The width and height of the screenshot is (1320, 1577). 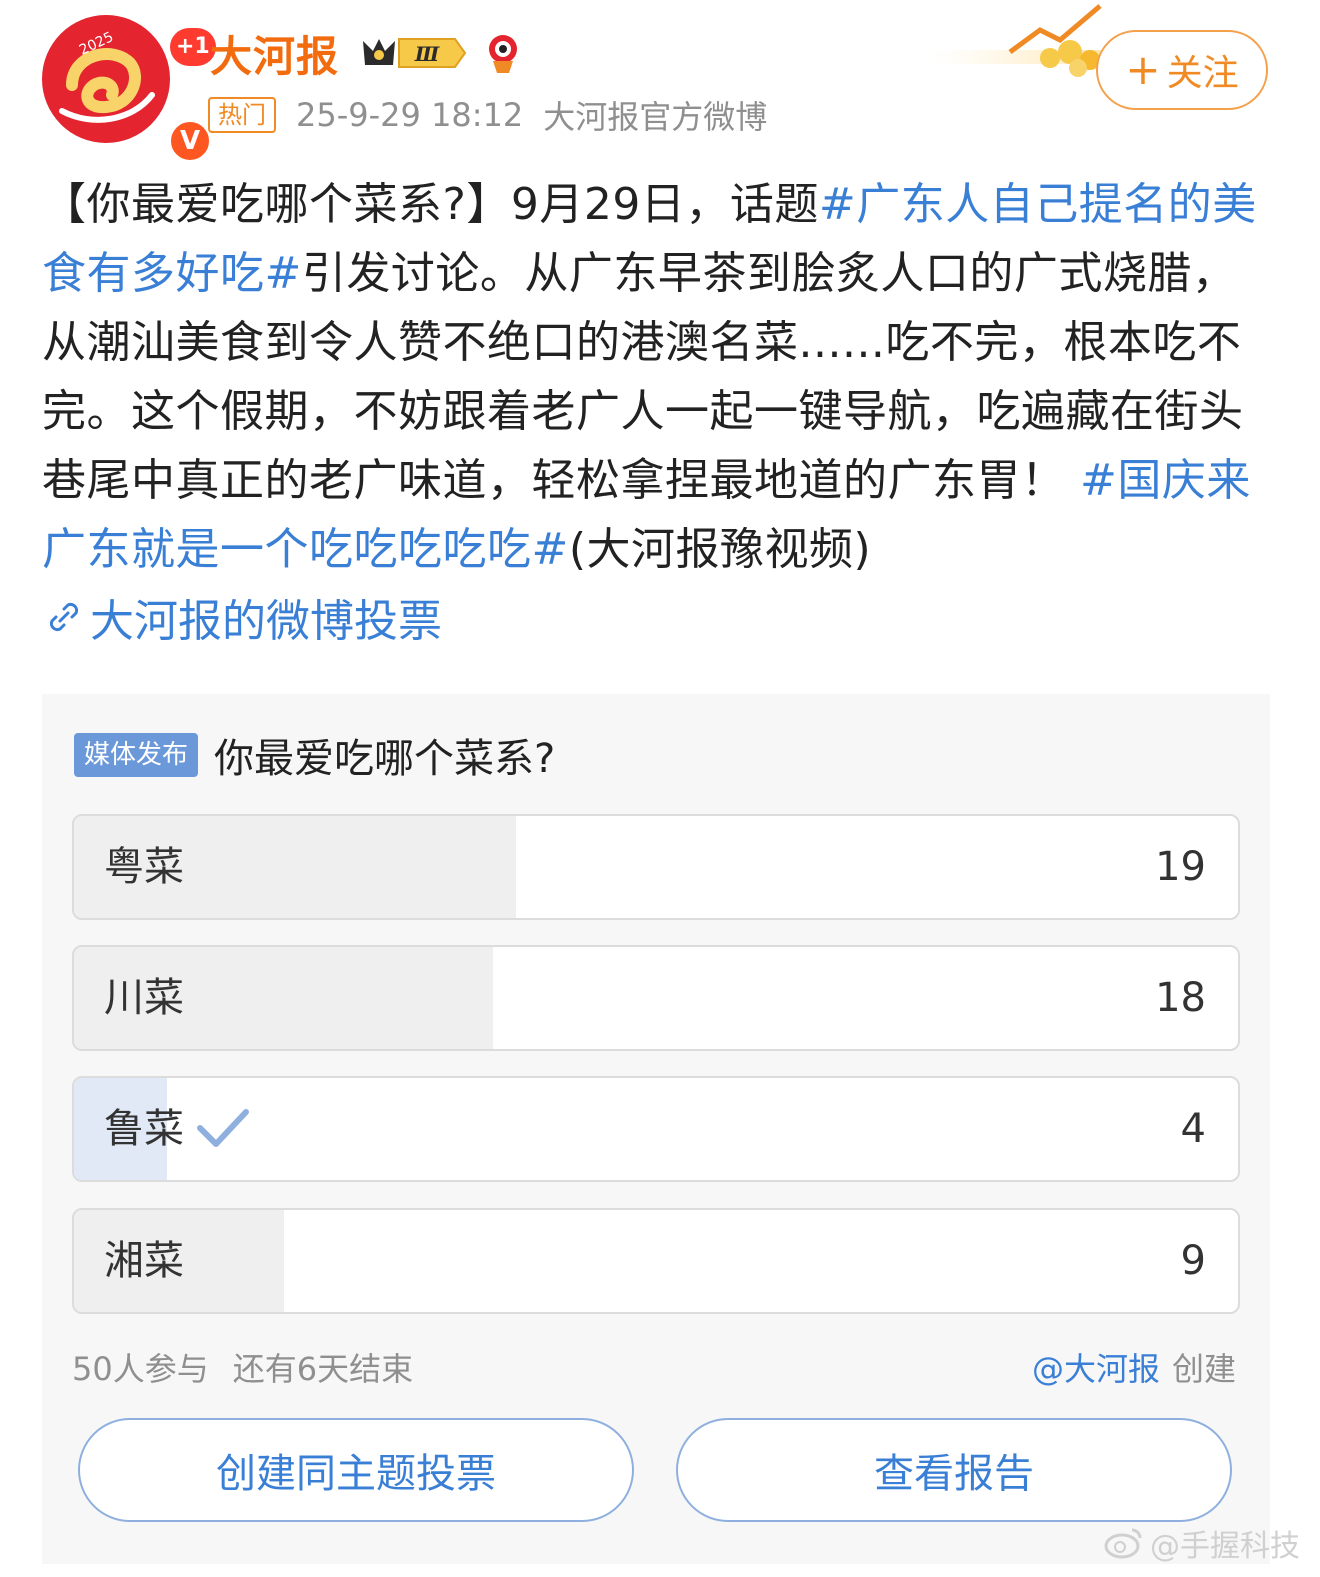 I want to click on vote-link-label: 大河报的微博投票, so click(x=266, y=621).